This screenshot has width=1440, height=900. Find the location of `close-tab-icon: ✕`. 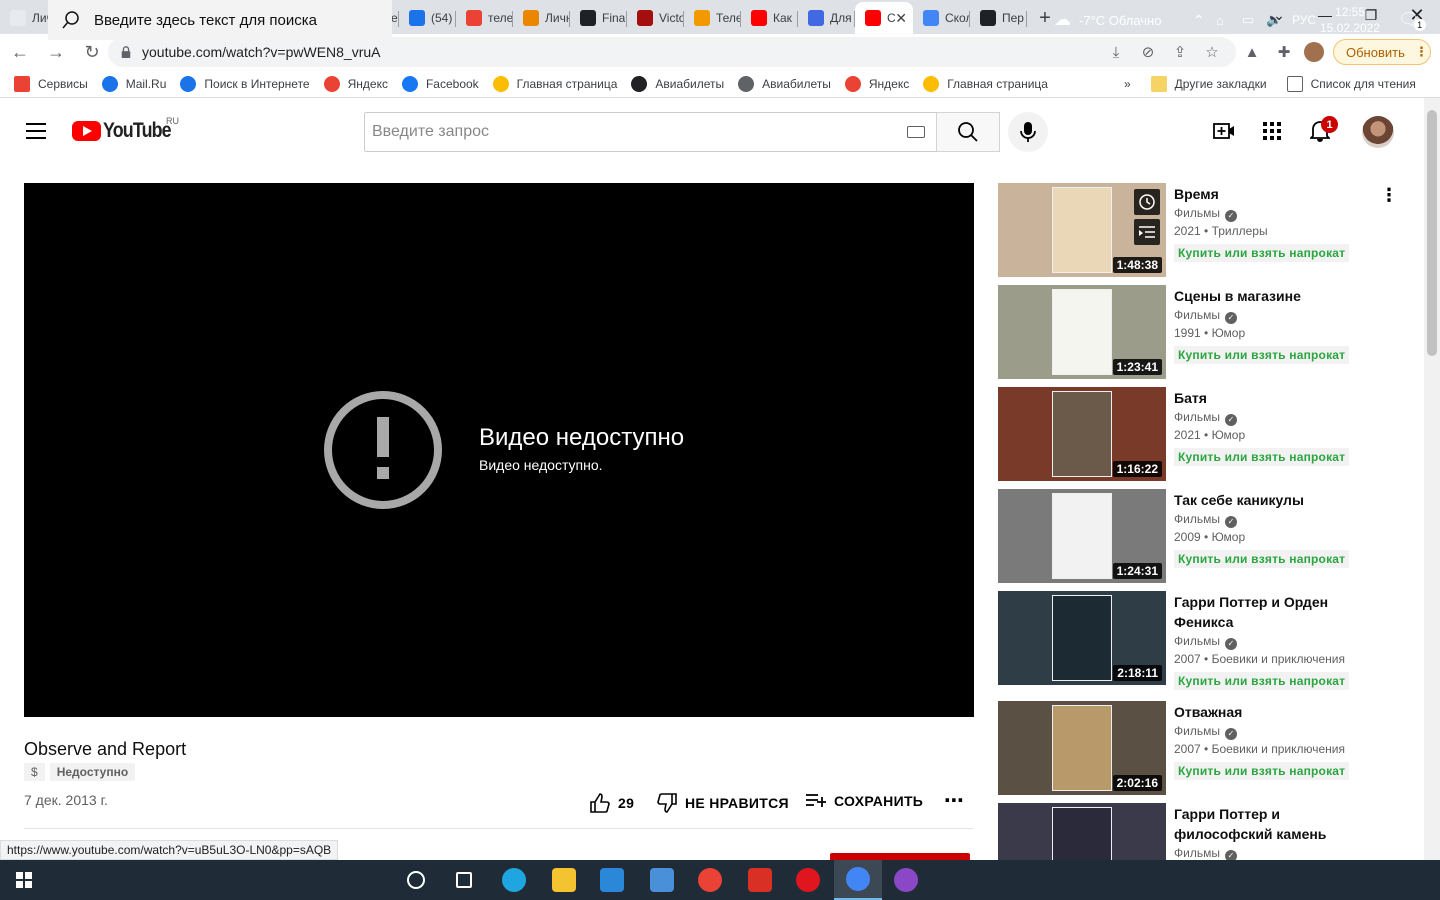

close-tab-icon: ✕ is located at coordinates (901, 18).